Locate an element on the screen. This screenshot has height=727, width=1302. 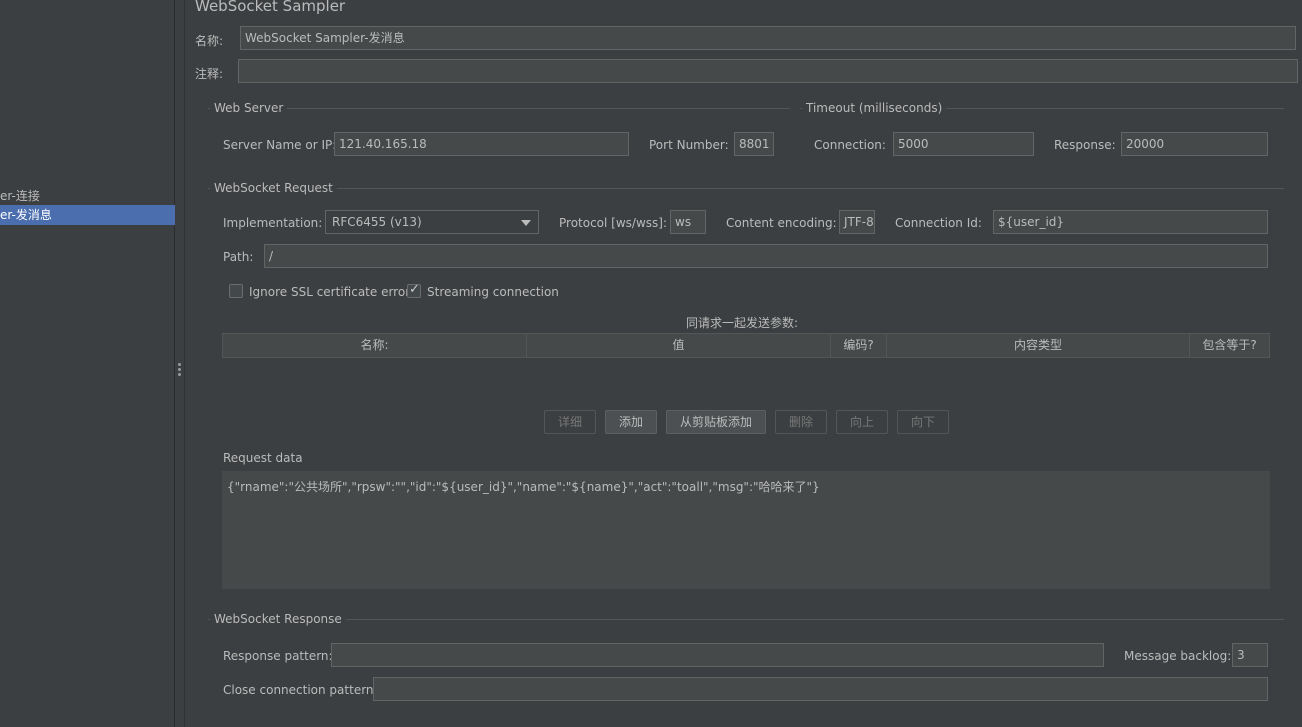
name-field: WebSocket Sampler-发消息 is located at coordinates (768, 38).